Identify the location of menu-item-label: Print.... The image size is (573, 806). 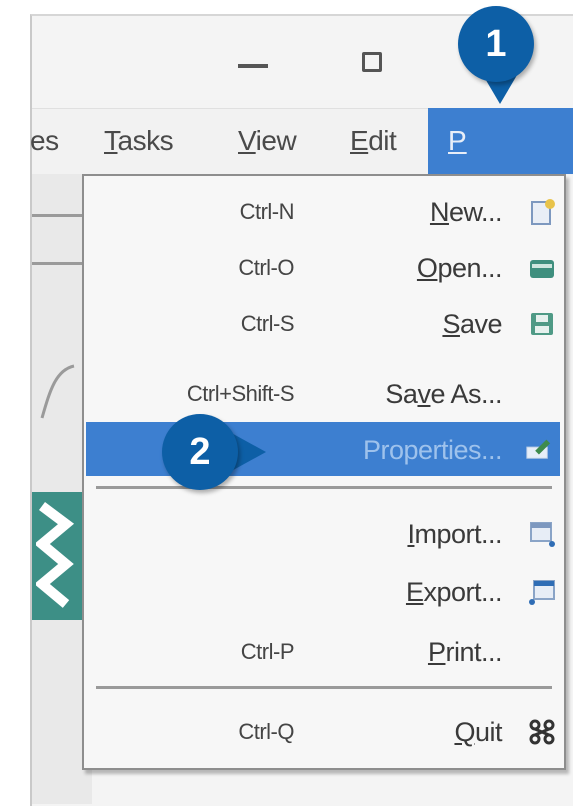
(465, 652).